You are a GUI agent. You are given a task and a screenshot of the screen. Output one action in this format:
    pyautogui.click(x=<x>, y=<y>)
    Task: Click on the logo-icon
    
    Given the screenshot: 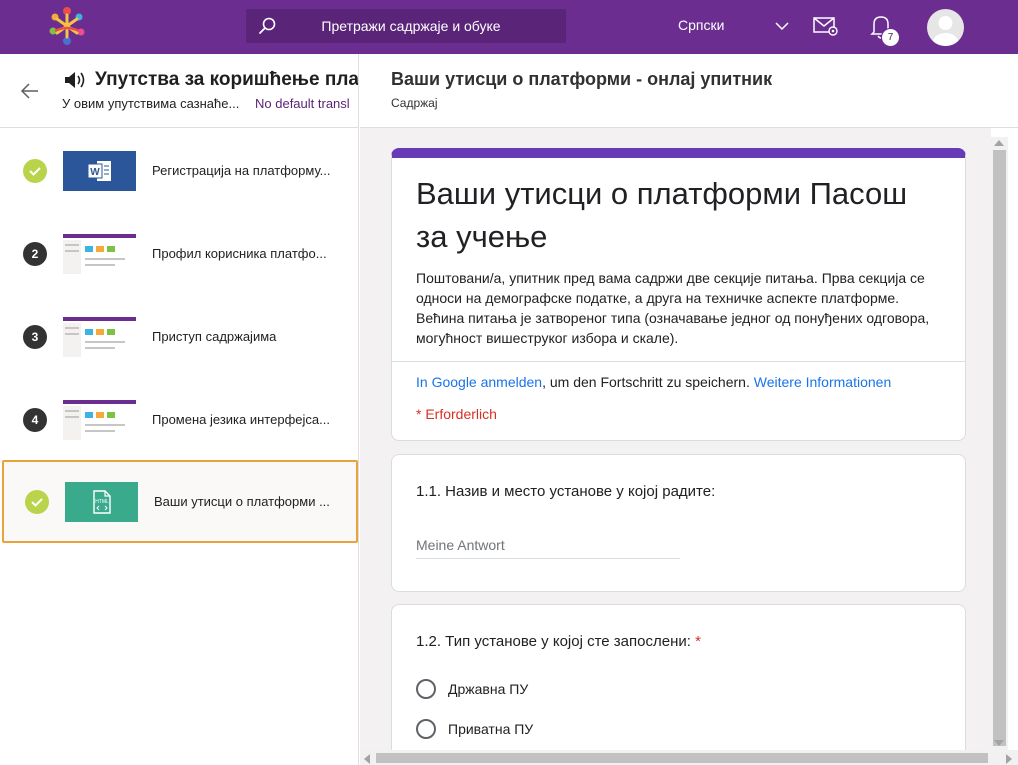 What is the action you would take?
    pyautogui.click(x=67, y=26)
    